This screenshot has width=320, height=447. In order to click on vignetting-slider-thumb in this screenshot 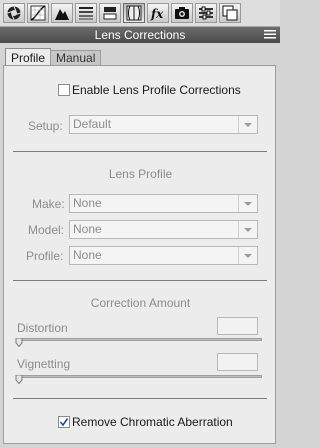, I will do `click(19, 379)`.